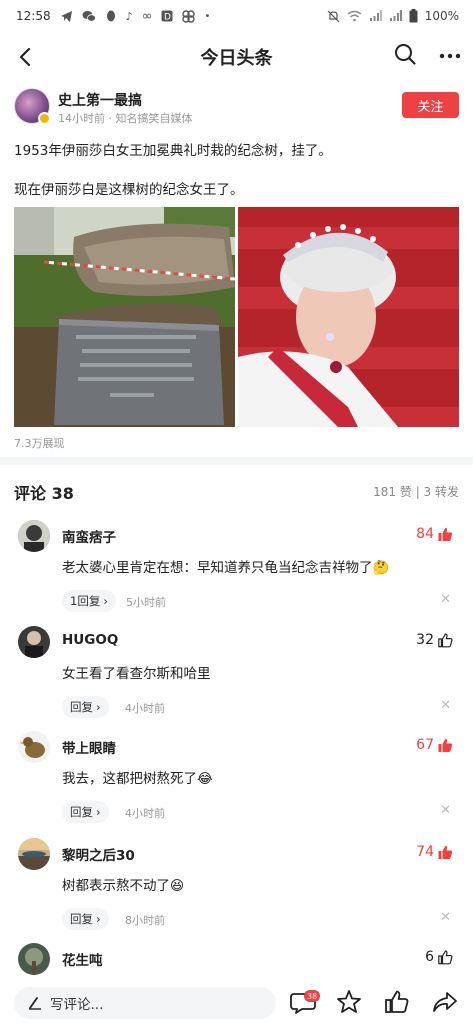 This screenshot has width=473, height=1024. I want to click on d-icon: D, so click(167, 16).